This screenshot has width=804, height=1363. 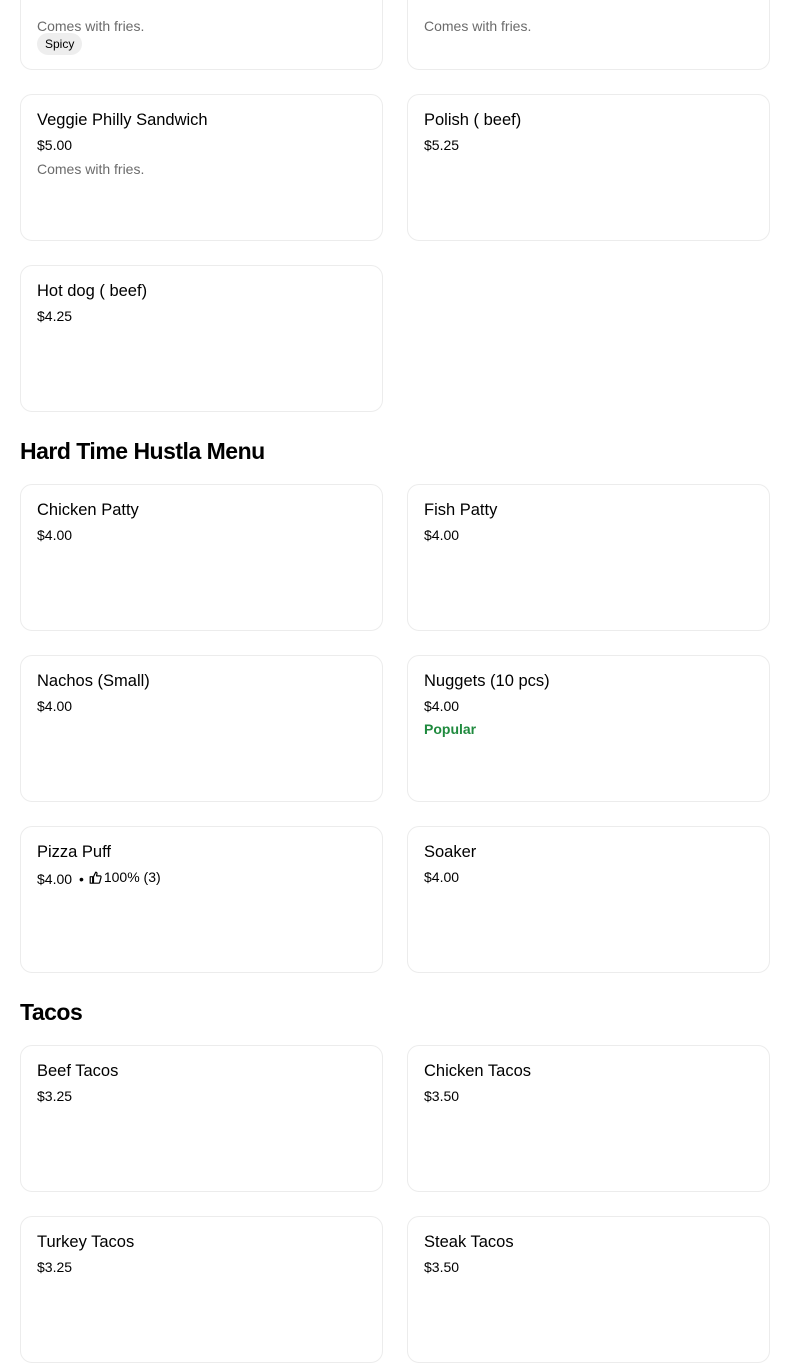 I want to click on menu-item-card: Hot dog ( beef) $4.25, so click(x=201, y=338).